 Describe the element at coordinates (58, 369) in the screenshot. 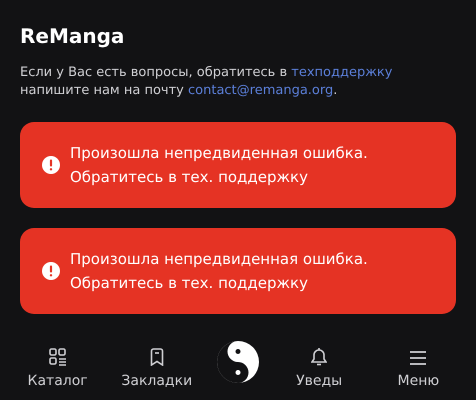

I see `nav-tab: Каталог` at that location.